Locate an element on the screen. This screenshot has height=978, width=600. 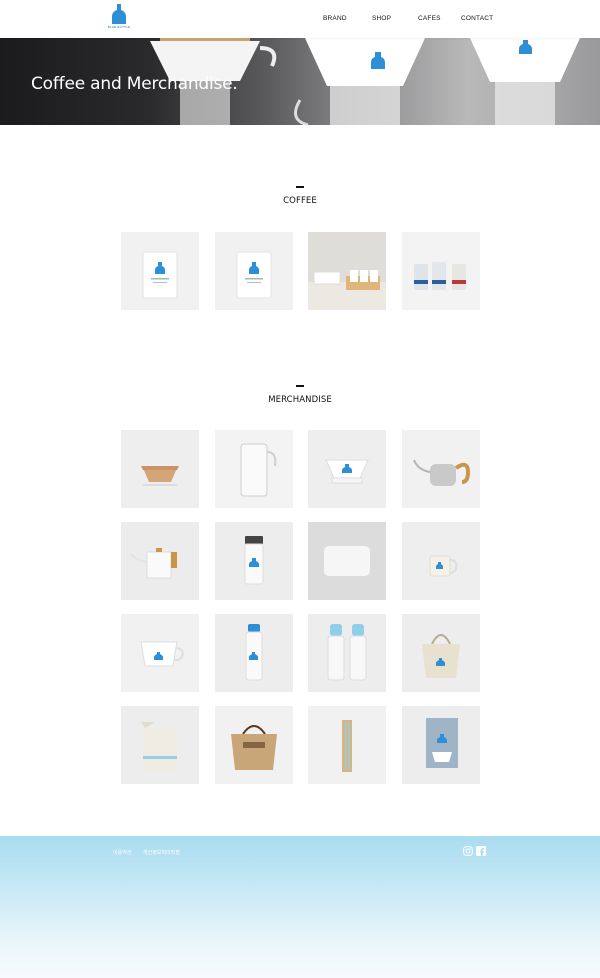
grocery-bag-icon is located at coordinates (160, 745).